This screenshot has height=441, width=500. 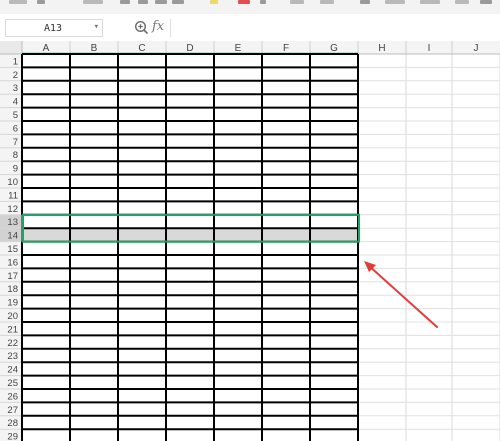 What do you see at coordinates (381, 48) in the screenshot?
I see `column-header-h: H` at bounding box center [381, 48].